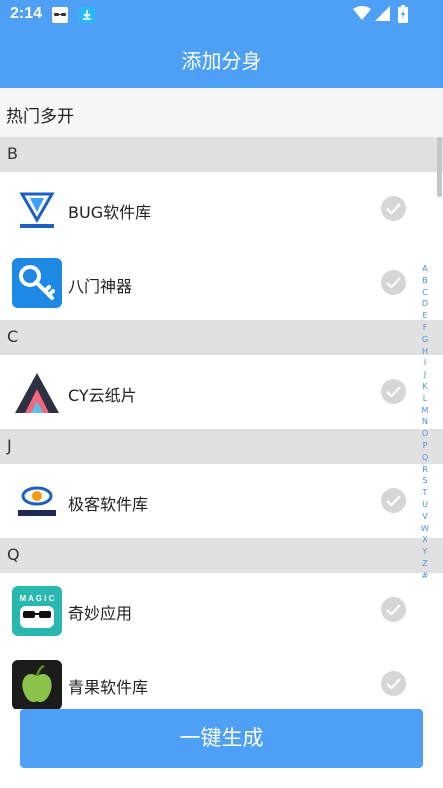 The height and width of the screenshot is (788, 443). I want to click on one-click-generate-button: 一键生成, so click(221, 738).